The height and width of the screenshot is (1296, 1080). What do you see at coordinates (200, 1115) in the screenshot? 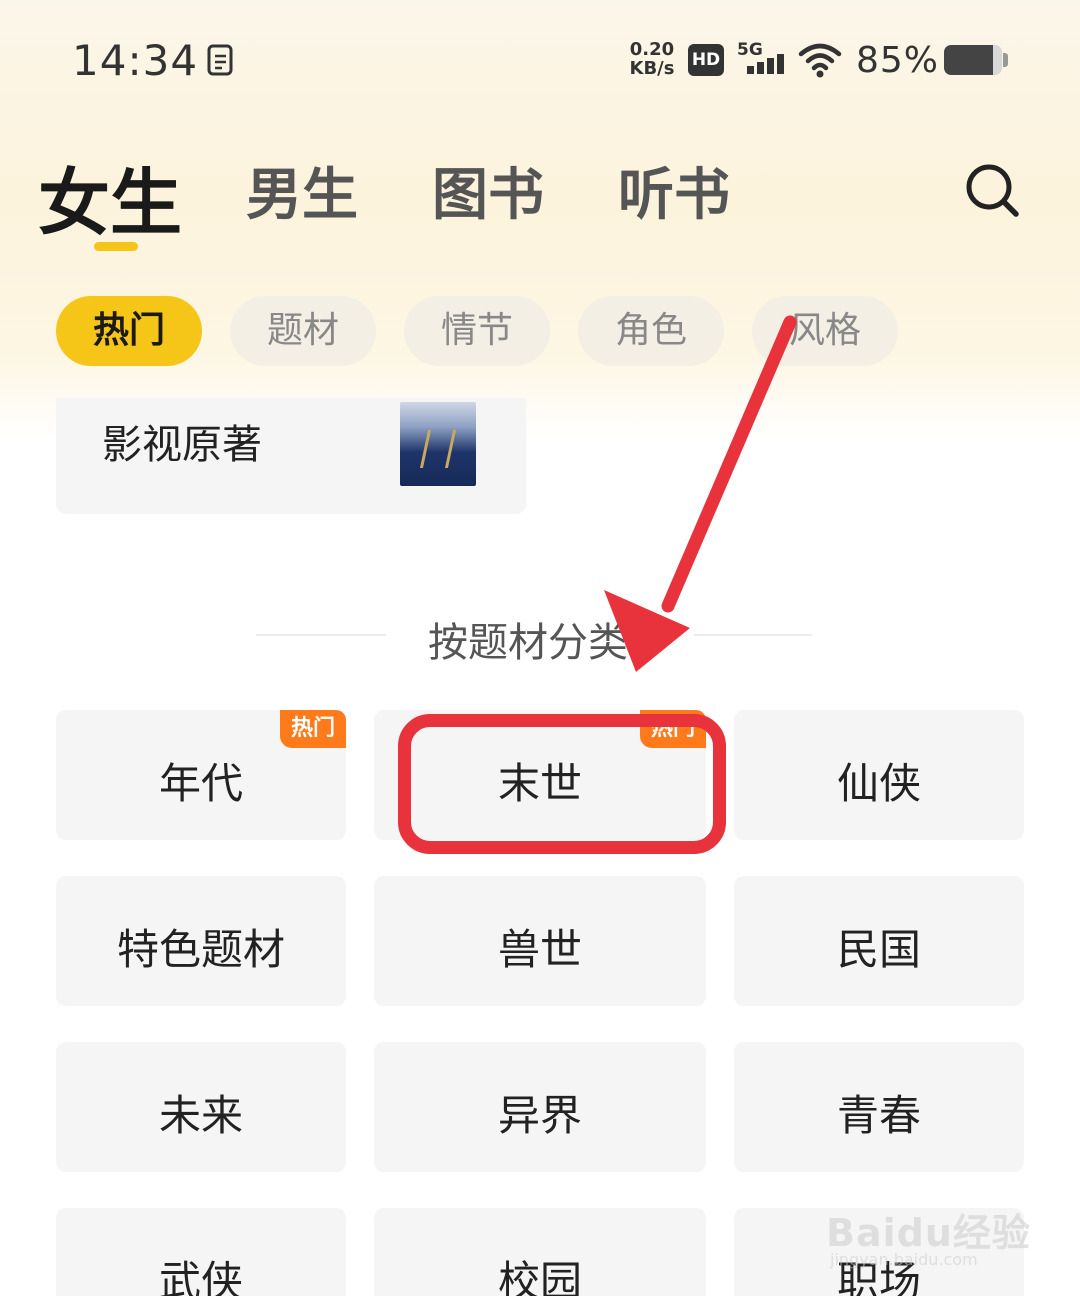
I see `category-label: 未来` at bounding box center [200, 1115].